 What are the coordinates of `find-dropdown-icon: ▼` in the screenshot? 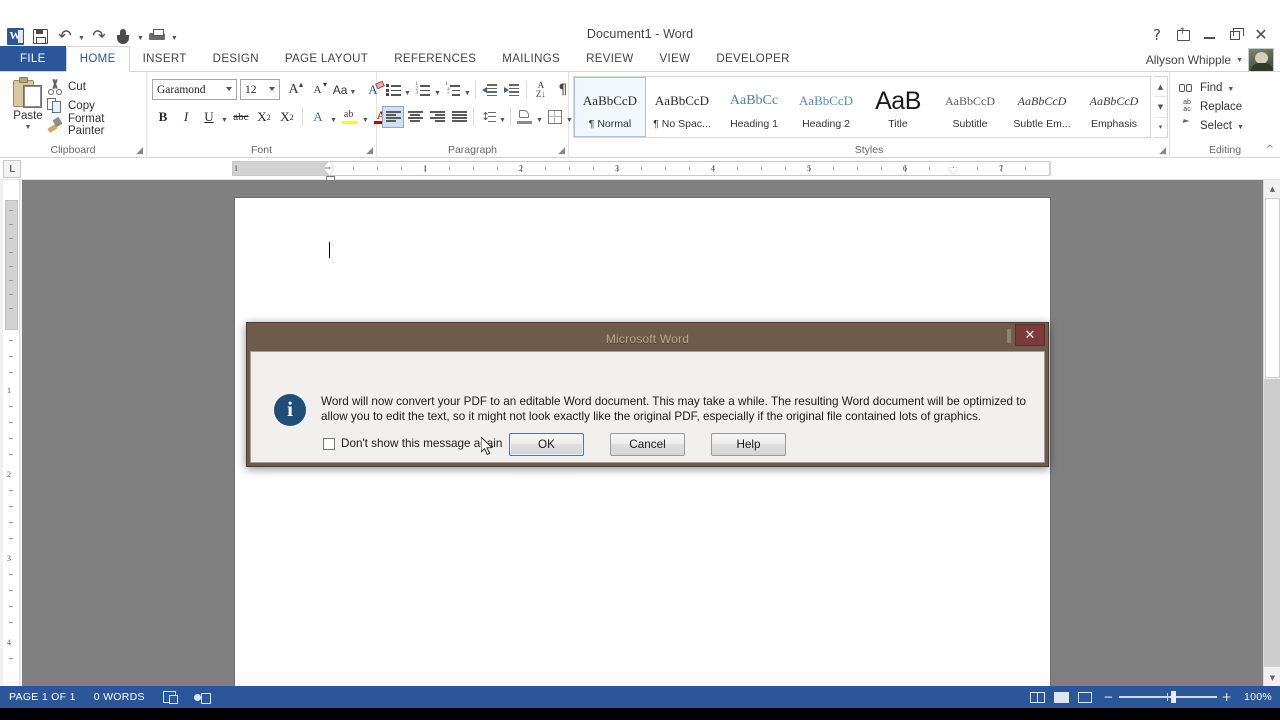 It's located at (1230, 89).